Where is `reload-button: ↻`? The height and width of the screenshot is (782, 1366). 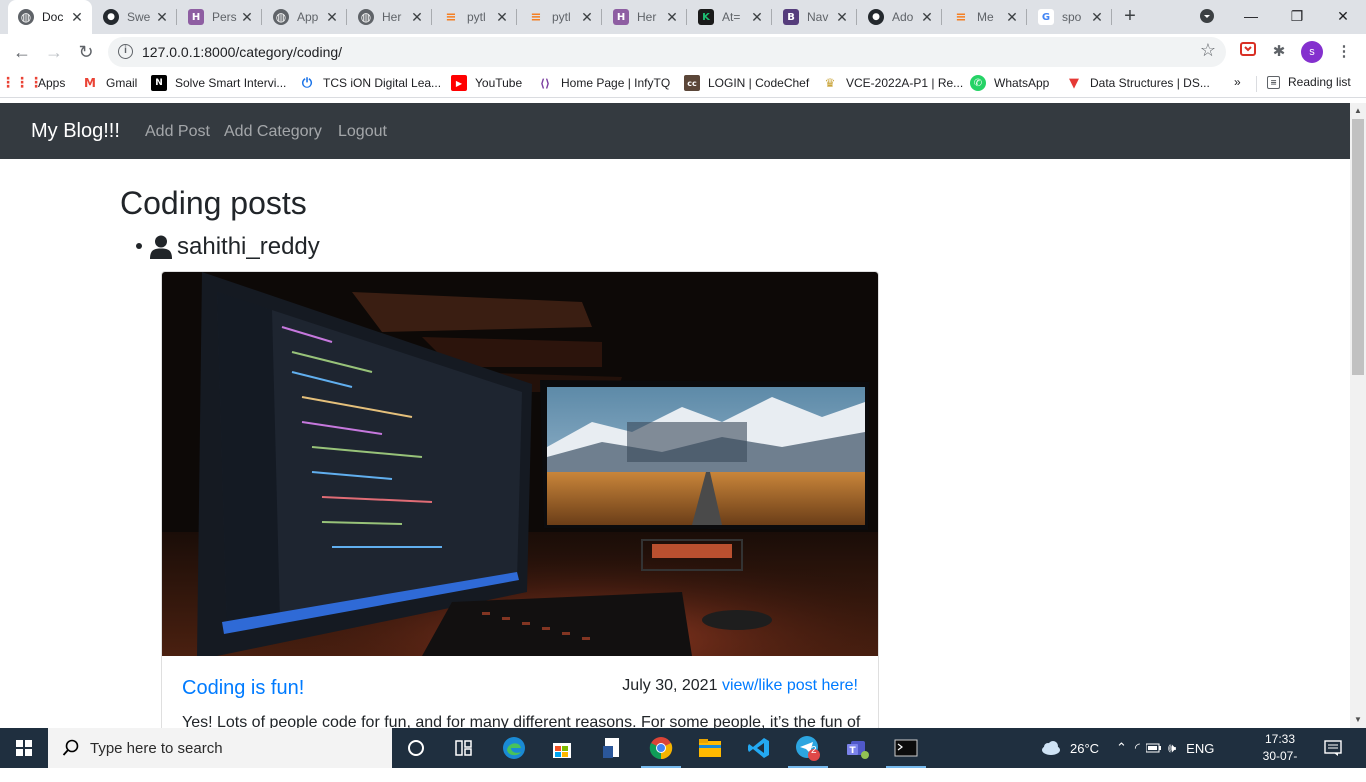 reload-button: ↻ is located at coordinates (86, 52).